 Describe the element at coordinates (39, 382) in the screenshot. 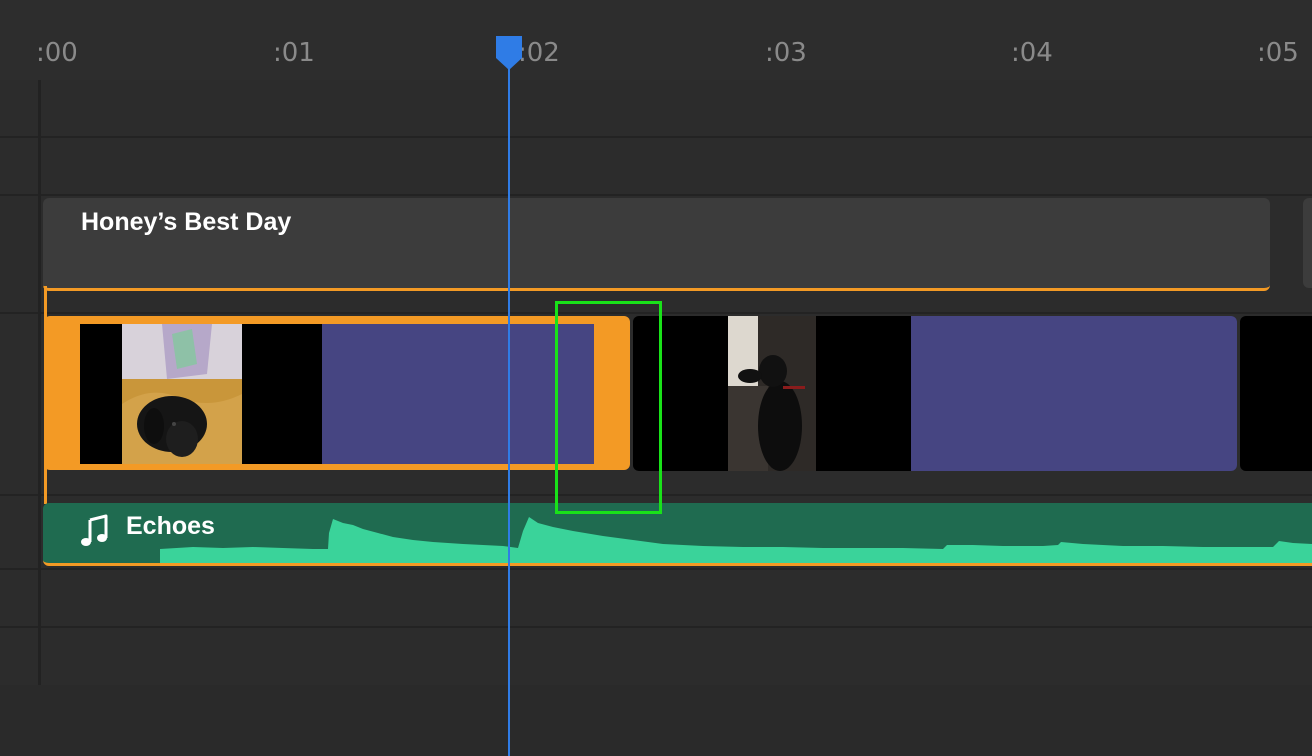

I see `track-left-edge` at that location.